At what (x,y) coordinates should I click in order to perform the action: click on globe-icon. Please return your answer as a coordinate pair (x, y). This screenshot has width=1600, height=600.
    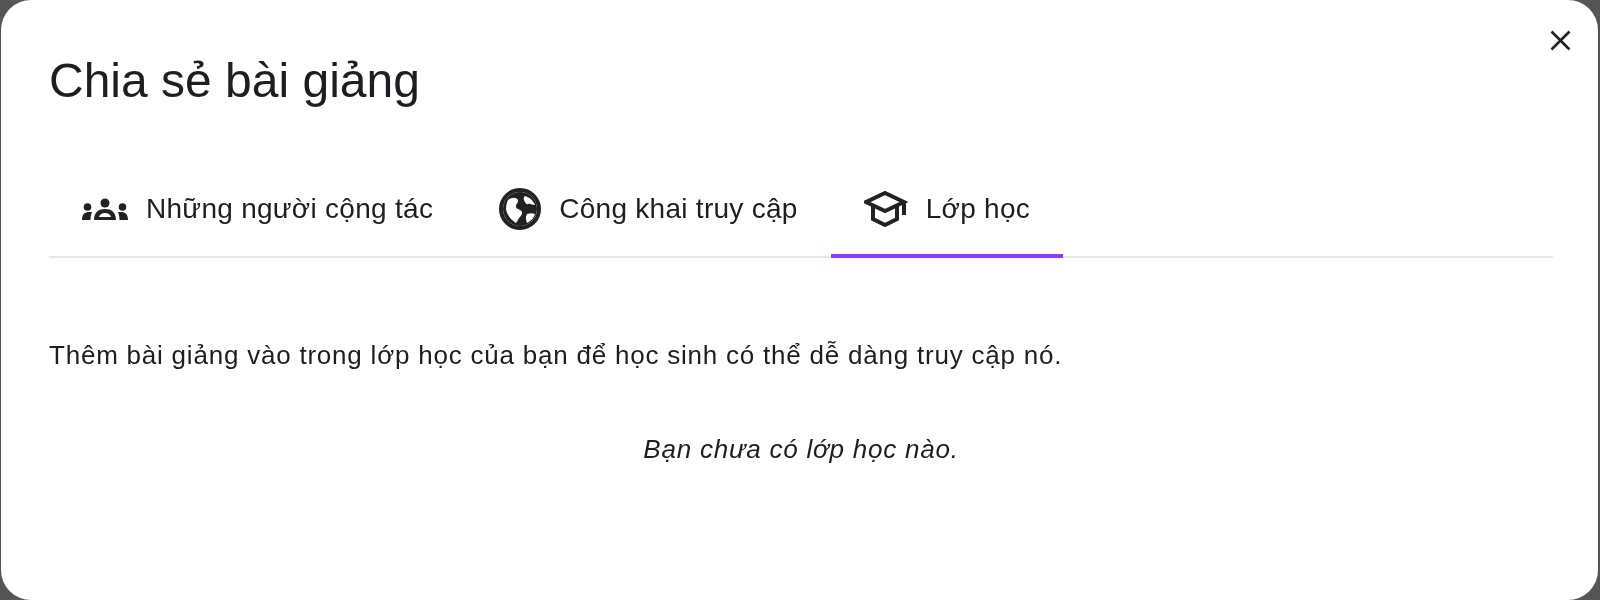
    Looking at the image, I should click on (520, 209).